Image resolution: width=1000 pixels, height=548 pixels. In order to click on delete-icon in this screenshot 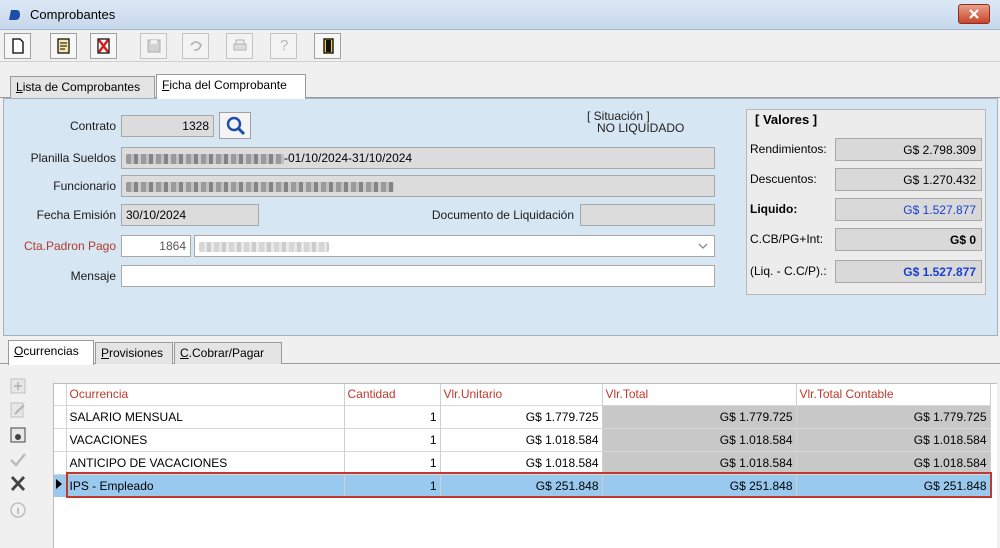, I will do `click(103, 46)`.